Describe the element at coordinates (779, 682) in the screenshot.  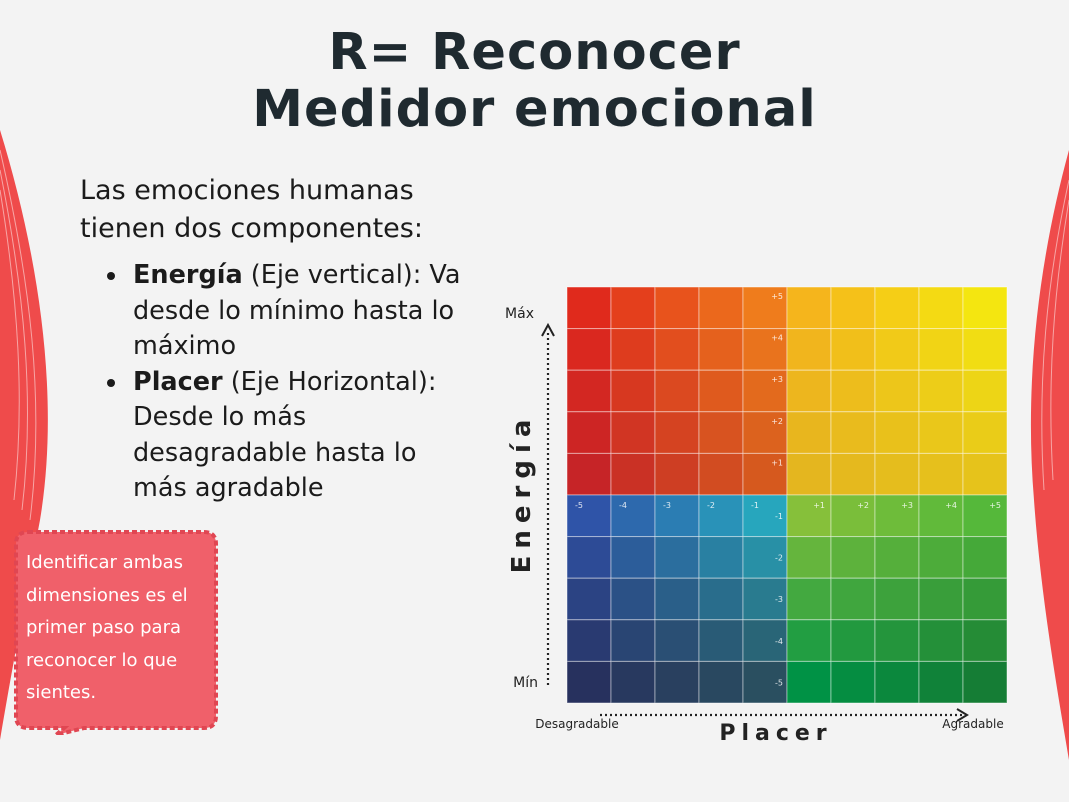
I see `y-tick-label: -5` at that location.